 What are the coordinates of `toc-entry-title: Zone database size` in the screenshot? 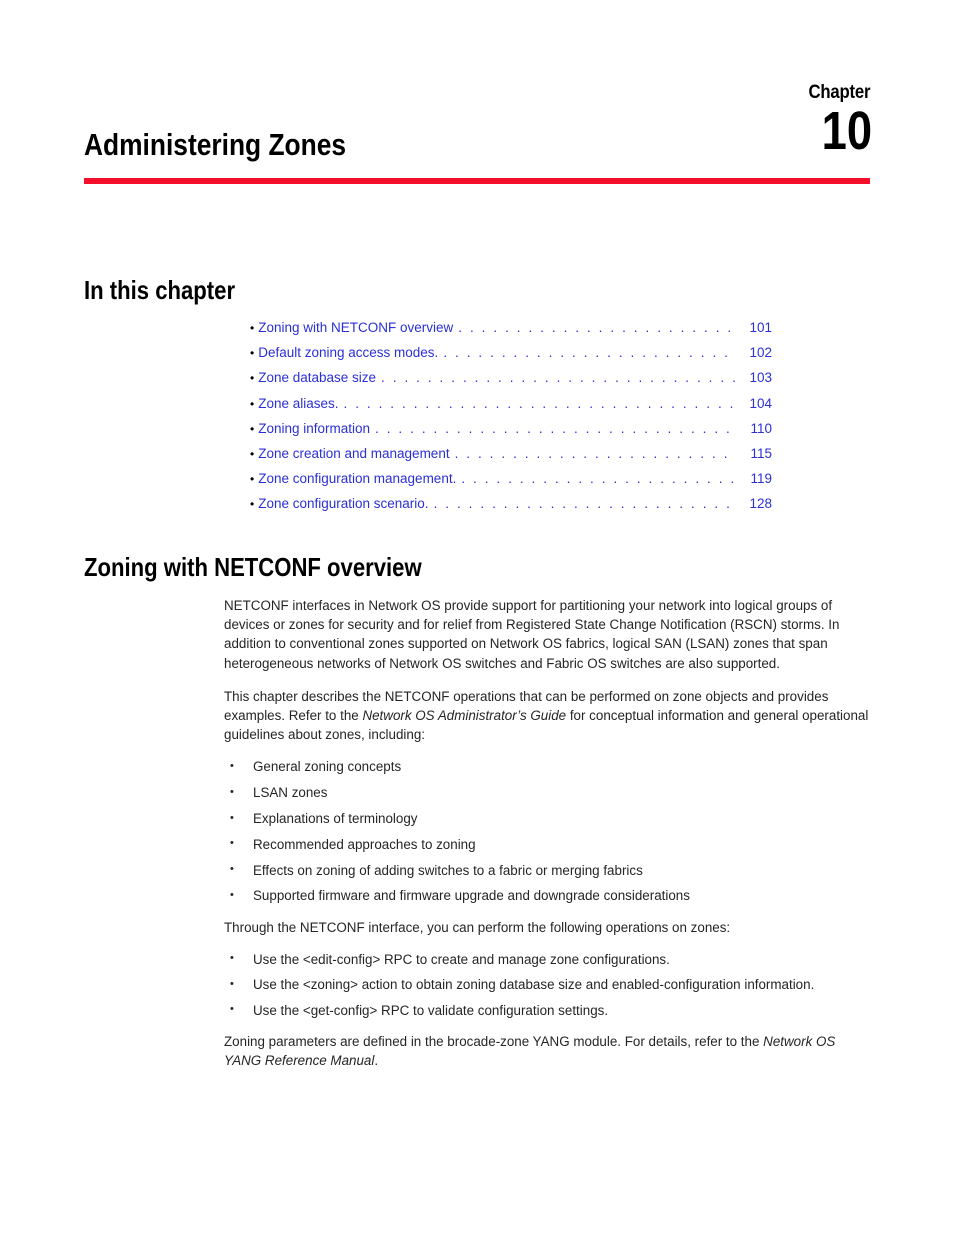 It's located at (317, 378).